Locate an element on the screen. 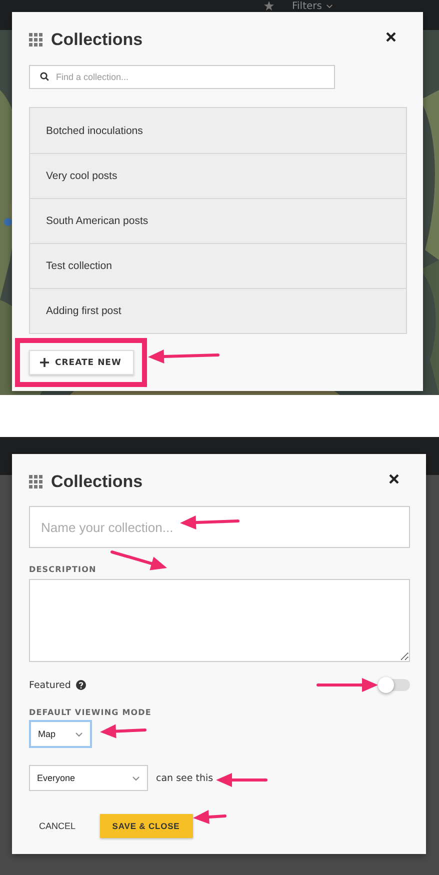 The image size is (439, 875). collection-item: Test collection is located at coordinates (218, 265).